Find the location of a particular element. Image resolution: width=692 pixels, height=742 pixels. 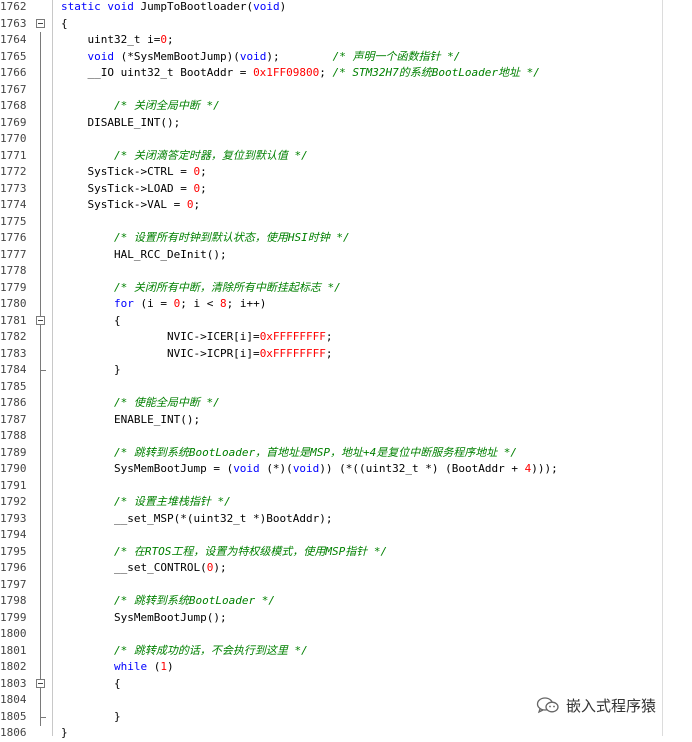

code-number: 8 is located at coordinates (223, 303).